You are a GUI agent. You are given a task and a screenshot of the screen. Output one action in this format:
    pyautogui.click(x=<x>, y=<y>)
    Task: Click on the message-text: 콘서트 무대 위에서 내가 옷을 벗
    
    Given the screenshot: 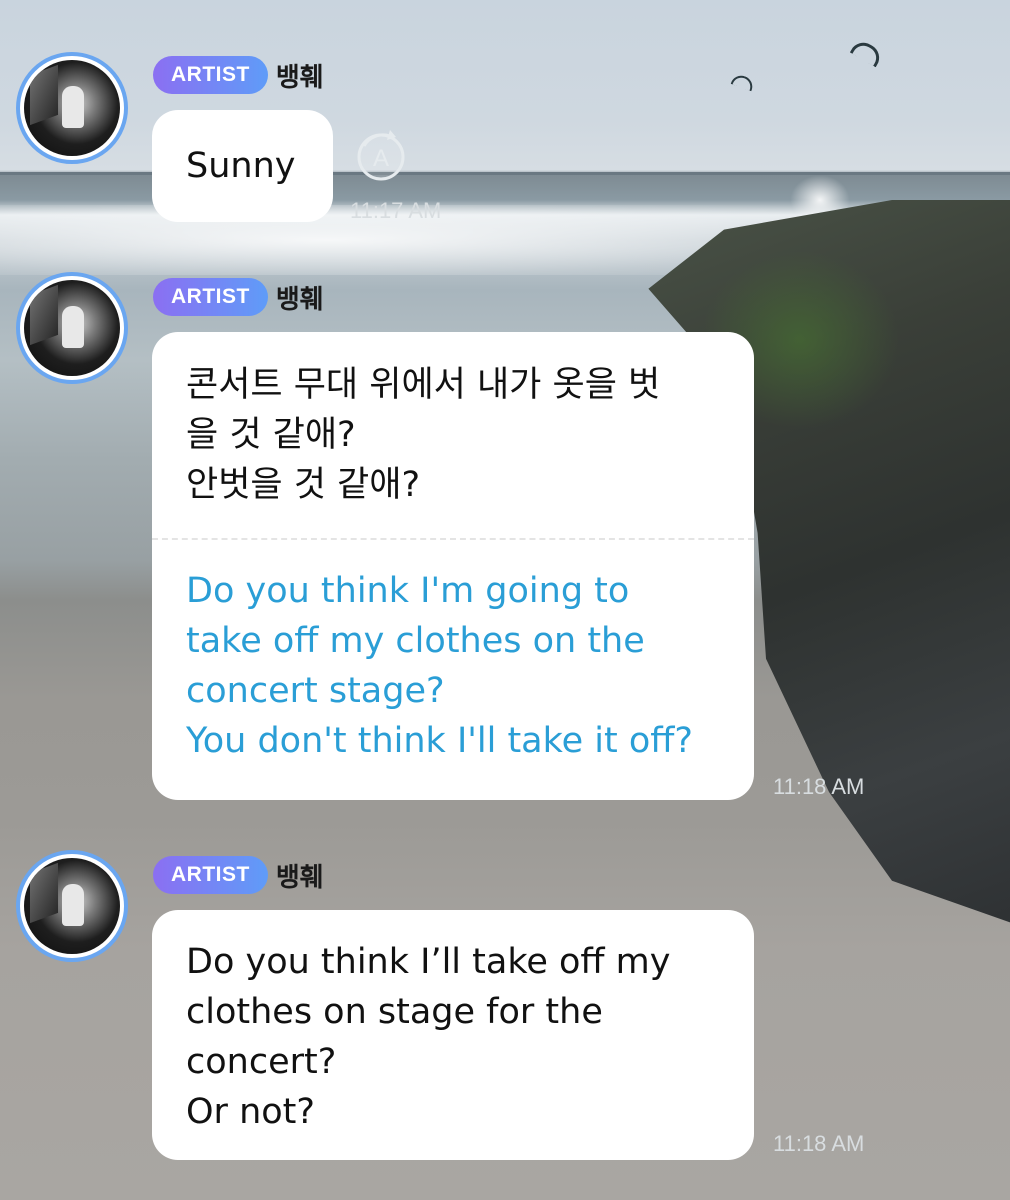 What is the action you would take?
    pyautogui.click(x=423, y=385)
    